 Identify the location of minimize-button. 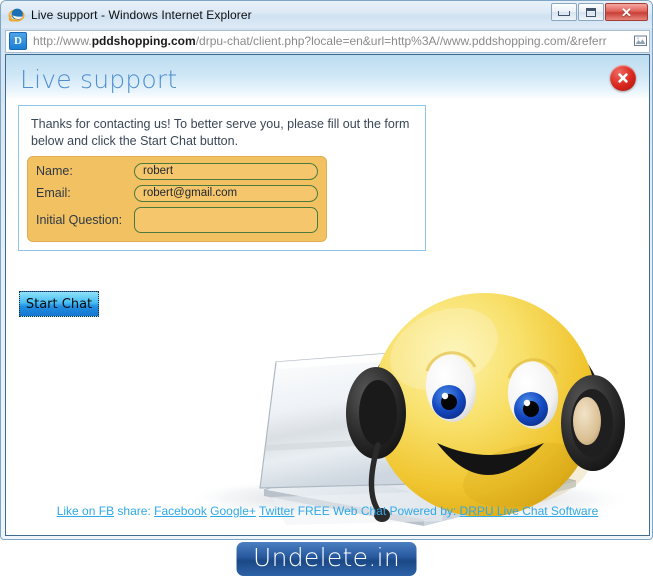
(564, 12).